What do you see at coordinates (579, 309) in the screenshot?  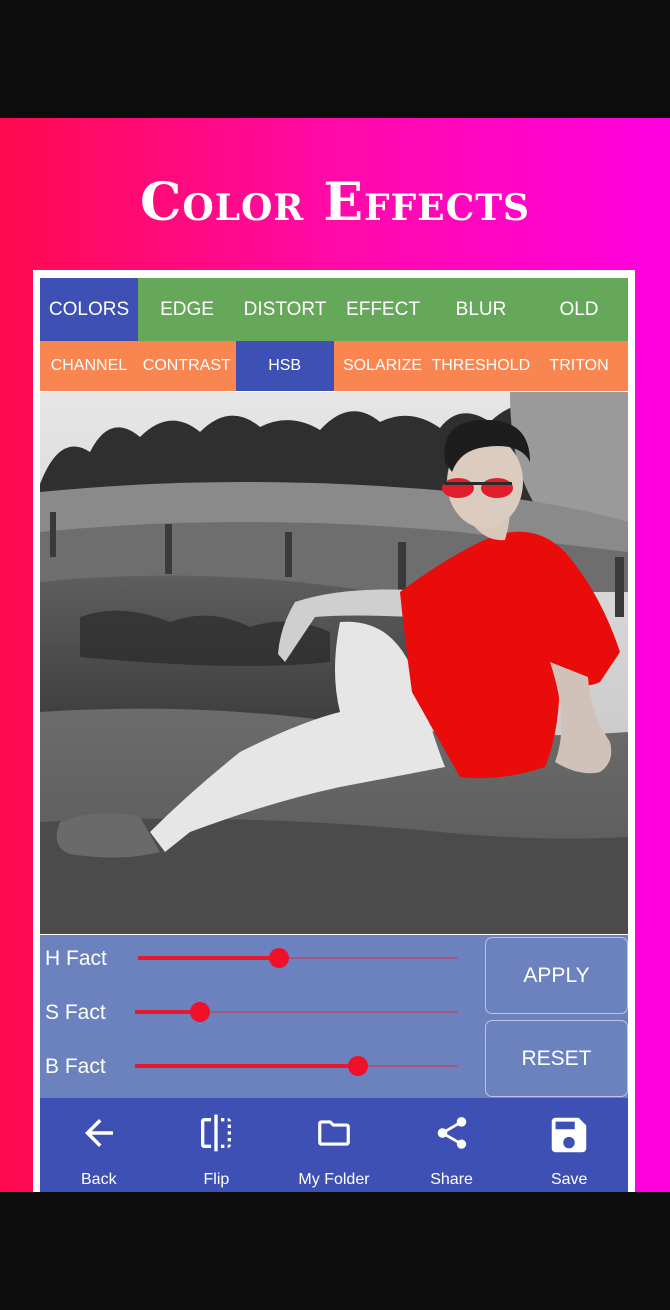 I see `tab-old: OLD` at bounding box center [579, 309].